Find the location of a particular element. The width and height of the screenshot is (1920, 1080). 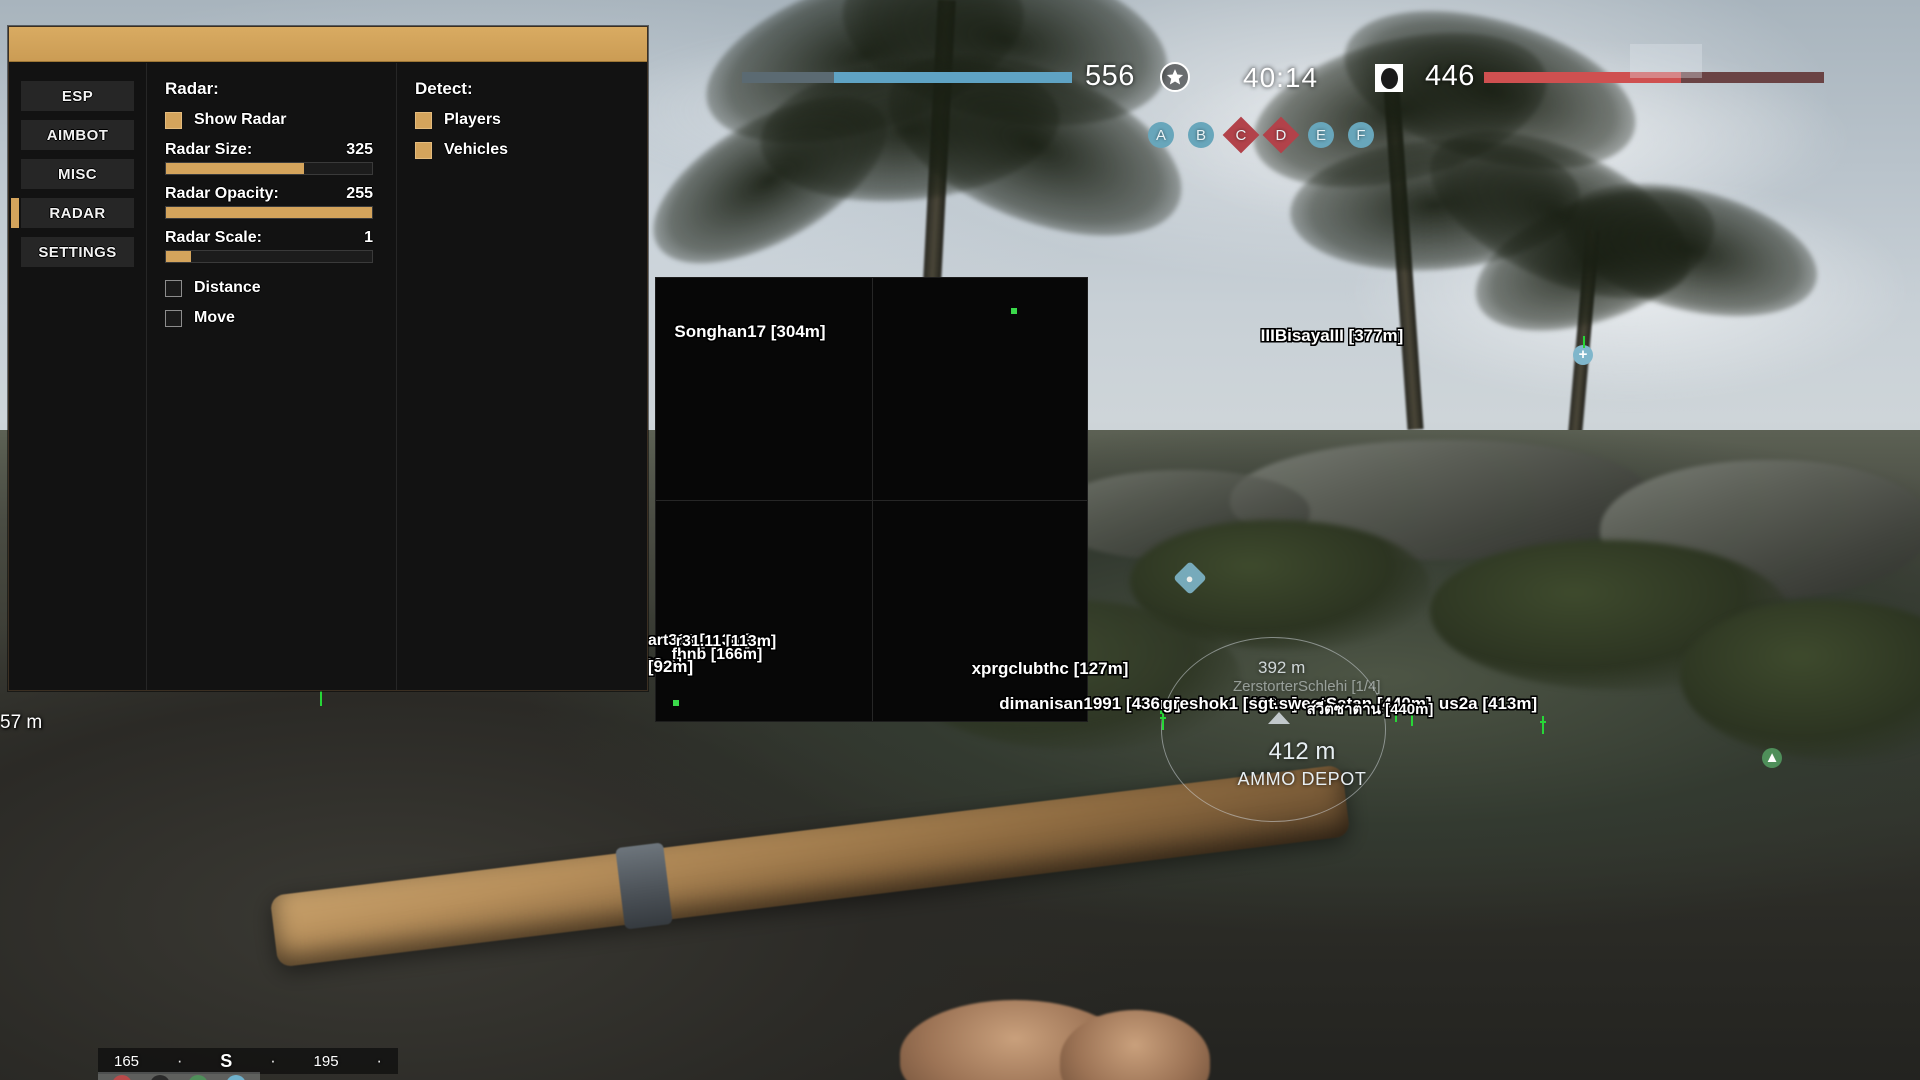

tab-settings: SETTINGS is located at coordinates (77, 252).